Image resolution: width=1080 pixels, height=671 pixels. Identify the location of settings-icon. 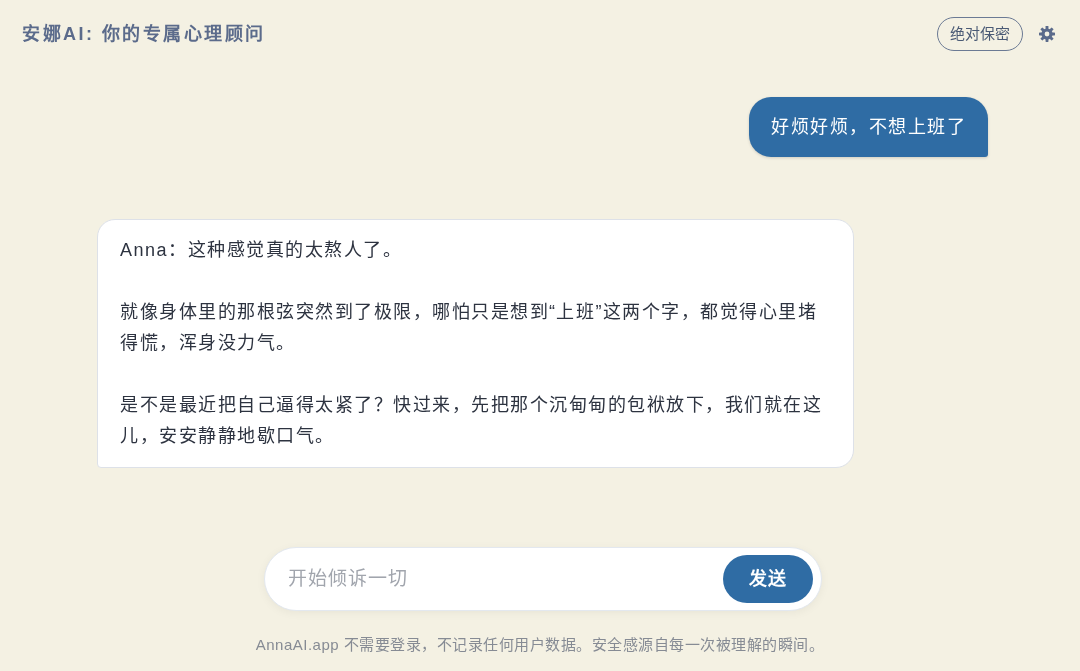
(1047, 34).